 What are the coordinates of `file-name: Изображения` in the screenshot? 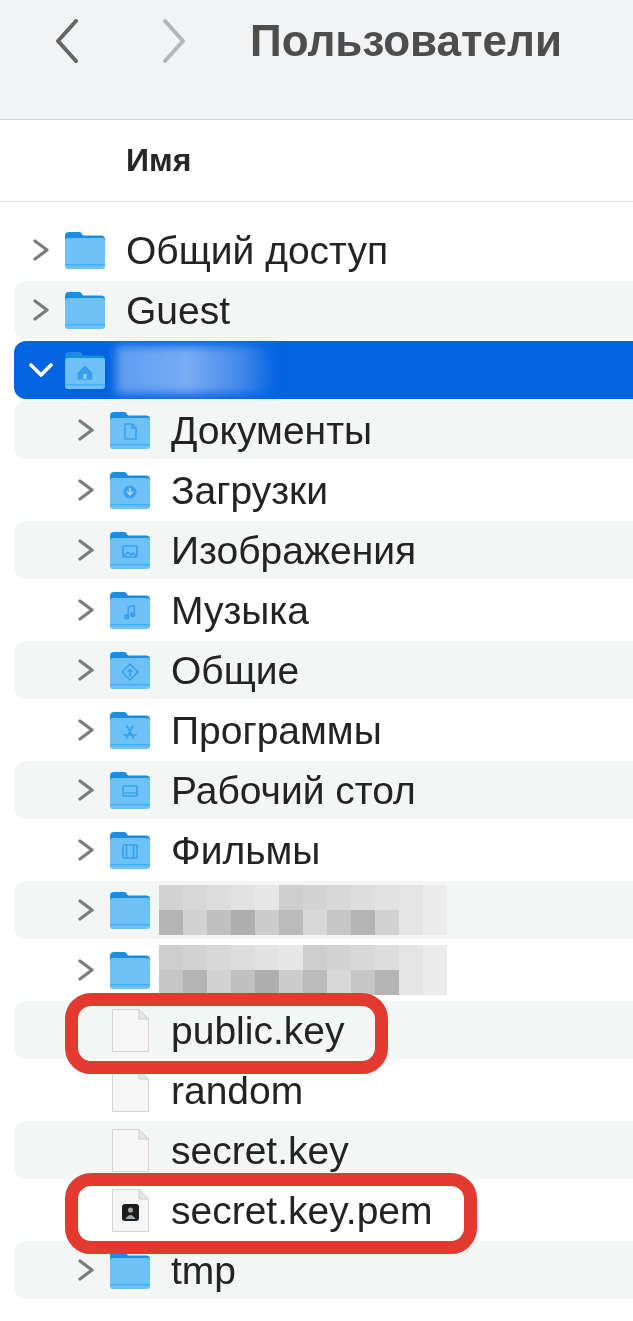 It's located at (294, 551).